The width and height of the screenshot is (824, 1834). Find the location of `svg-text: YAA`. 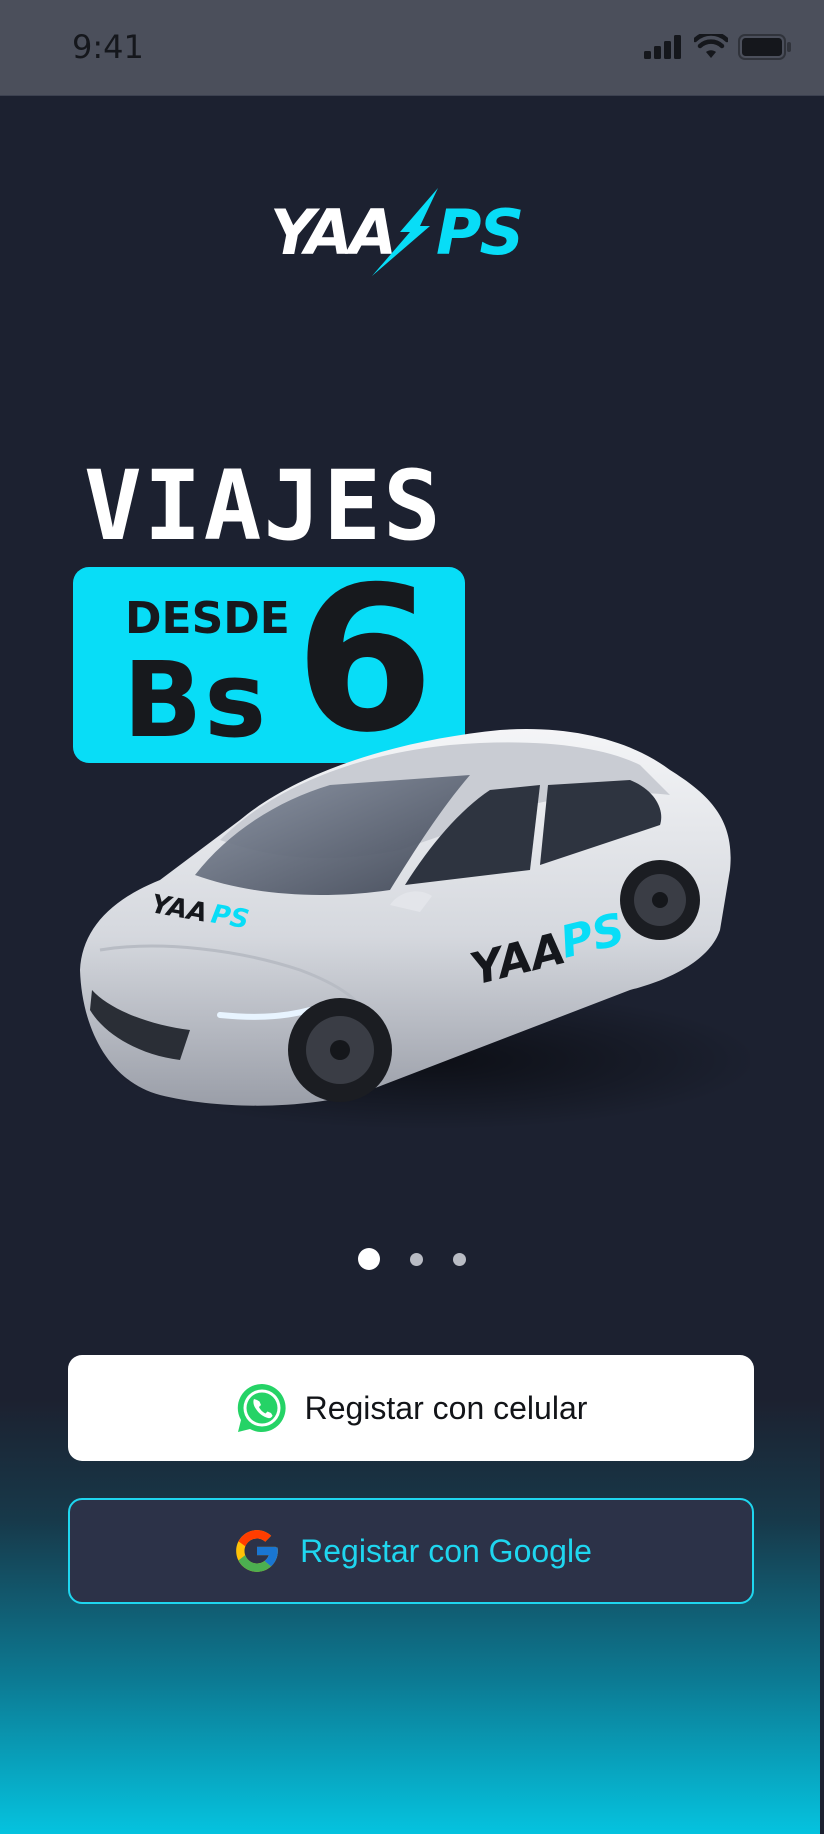

svg-text: YAA is located at coordinates (331, 232).